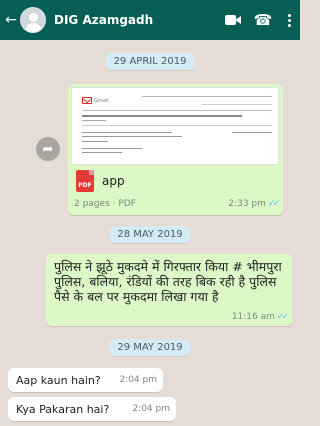 Image resolution: width=320 pixels, height=426 pixels. What do you see at coordinates (113, 181) in the screenshot?
I see `file-name: app` at bounding box center [113, 181].